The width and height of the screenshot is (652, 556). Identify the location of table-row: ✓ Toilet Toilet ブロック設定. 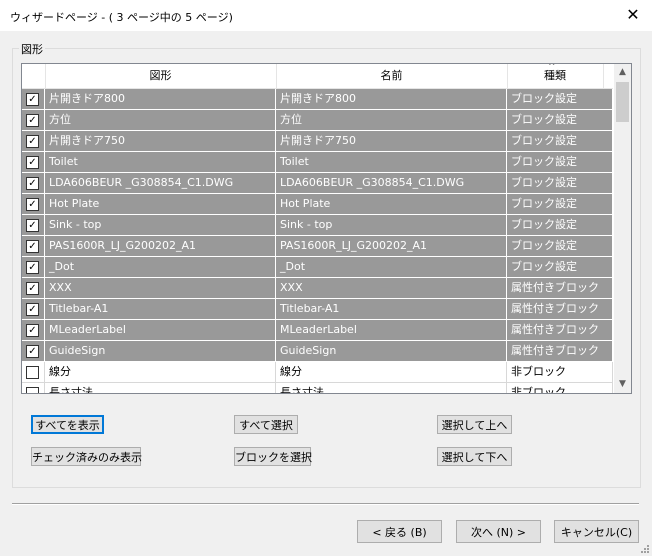
(317, 162).